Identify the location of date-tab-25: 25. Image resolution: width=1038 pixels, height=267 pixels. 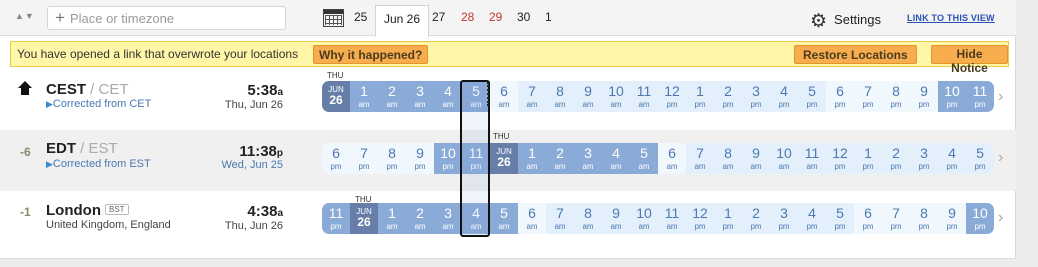
(360, 17).